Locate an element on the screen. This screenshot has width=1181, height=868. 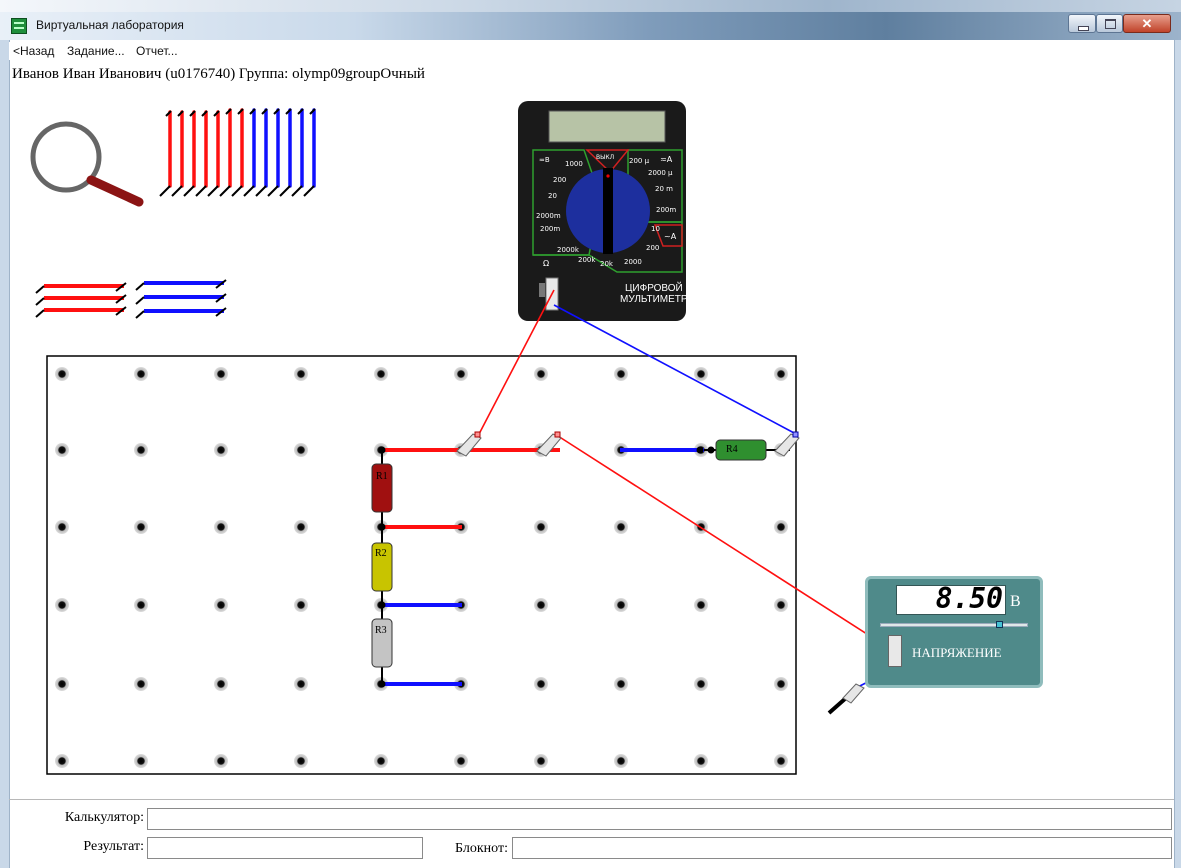
notepad-label: Блокнот: is located at coordinates (481, 848).